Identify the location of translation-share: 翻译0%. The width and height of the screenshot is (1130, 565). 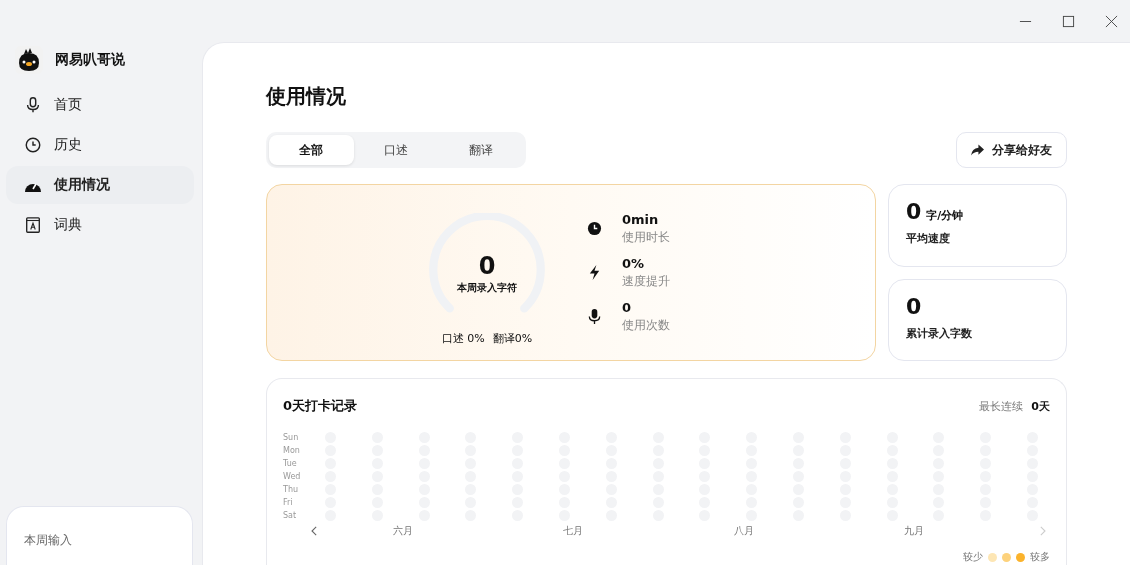
(512, 338).